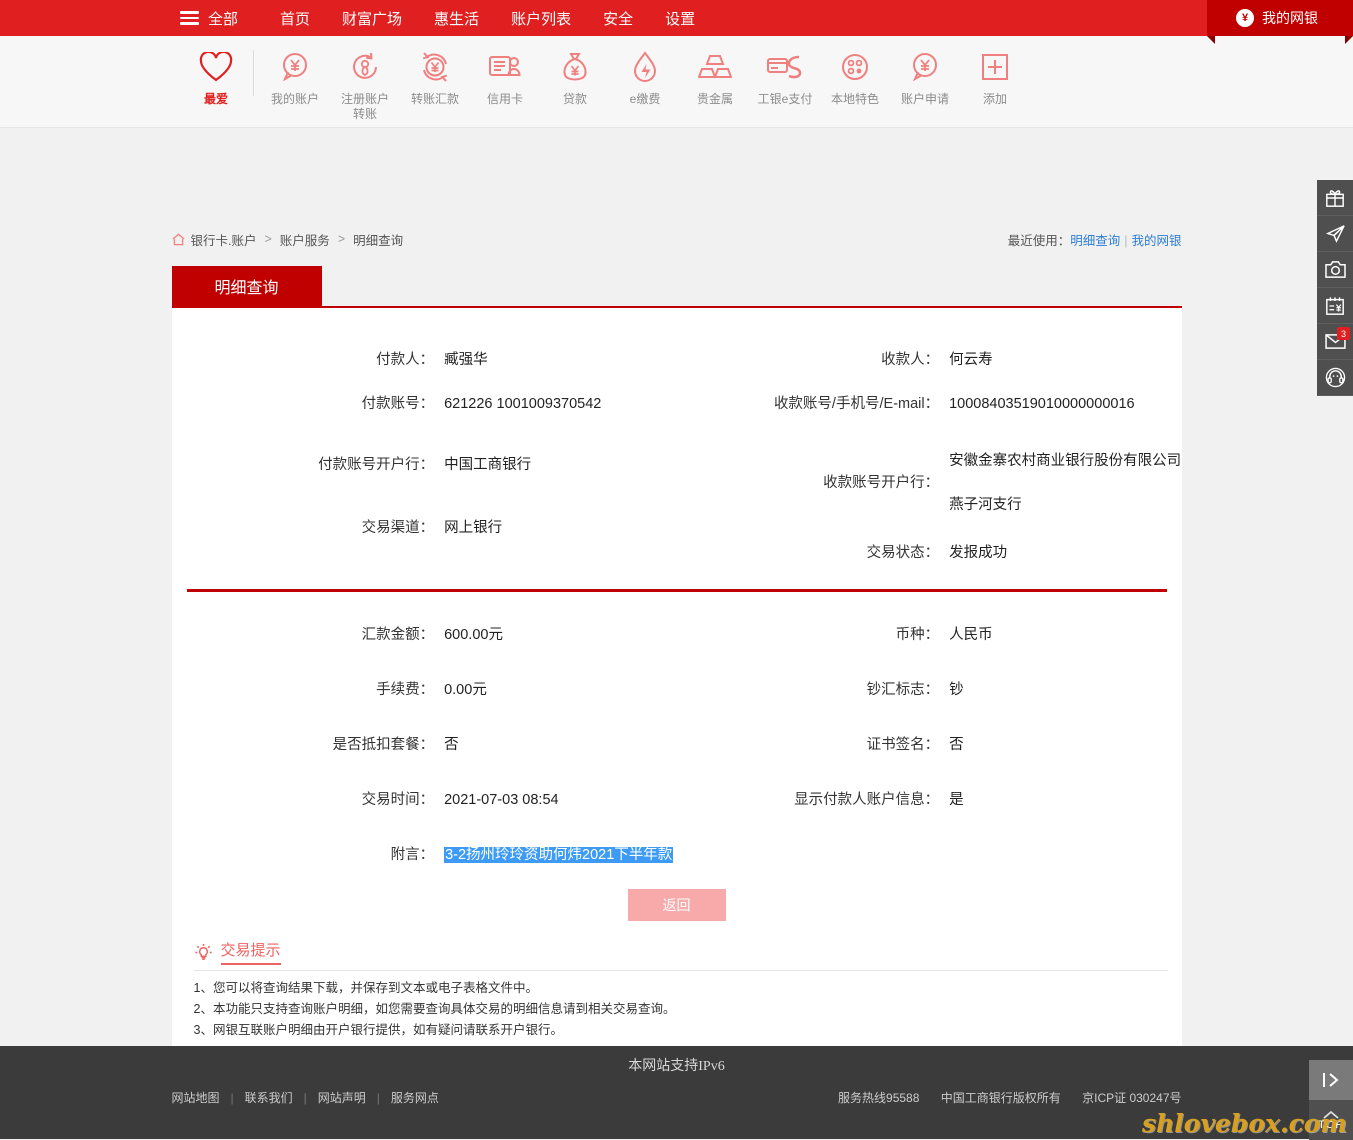 This screenshot has width=1353, height=1140. Describe the element at coordinates (1132, 1098) in the screenshot. I see `footer-icp: 京ICP证 030247号` at that location.